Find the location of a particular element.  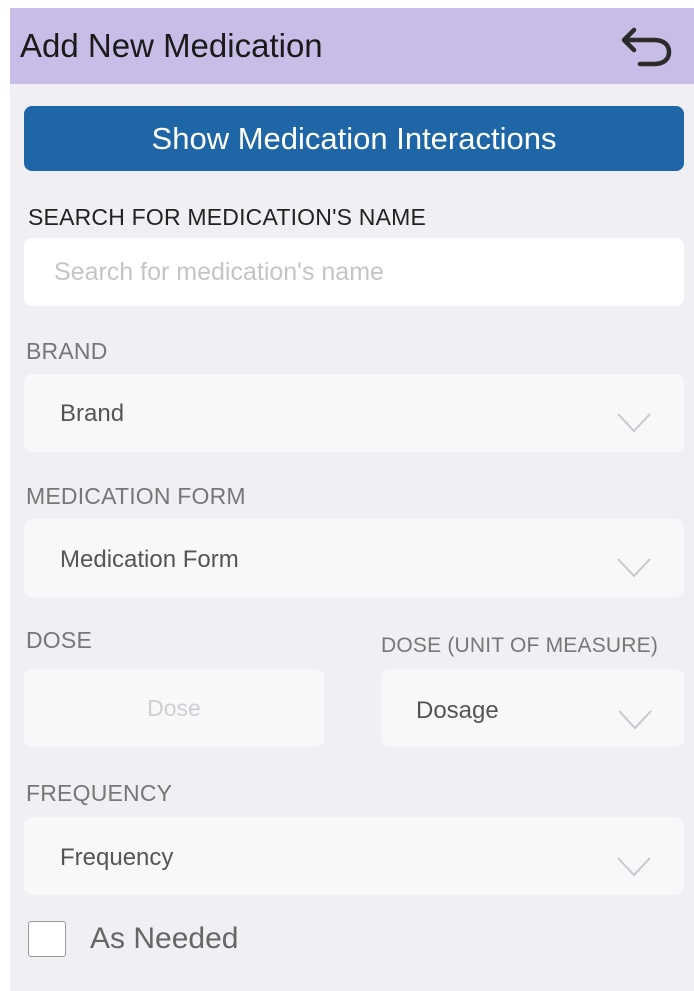

back-button is located at coordinates (646, 47).